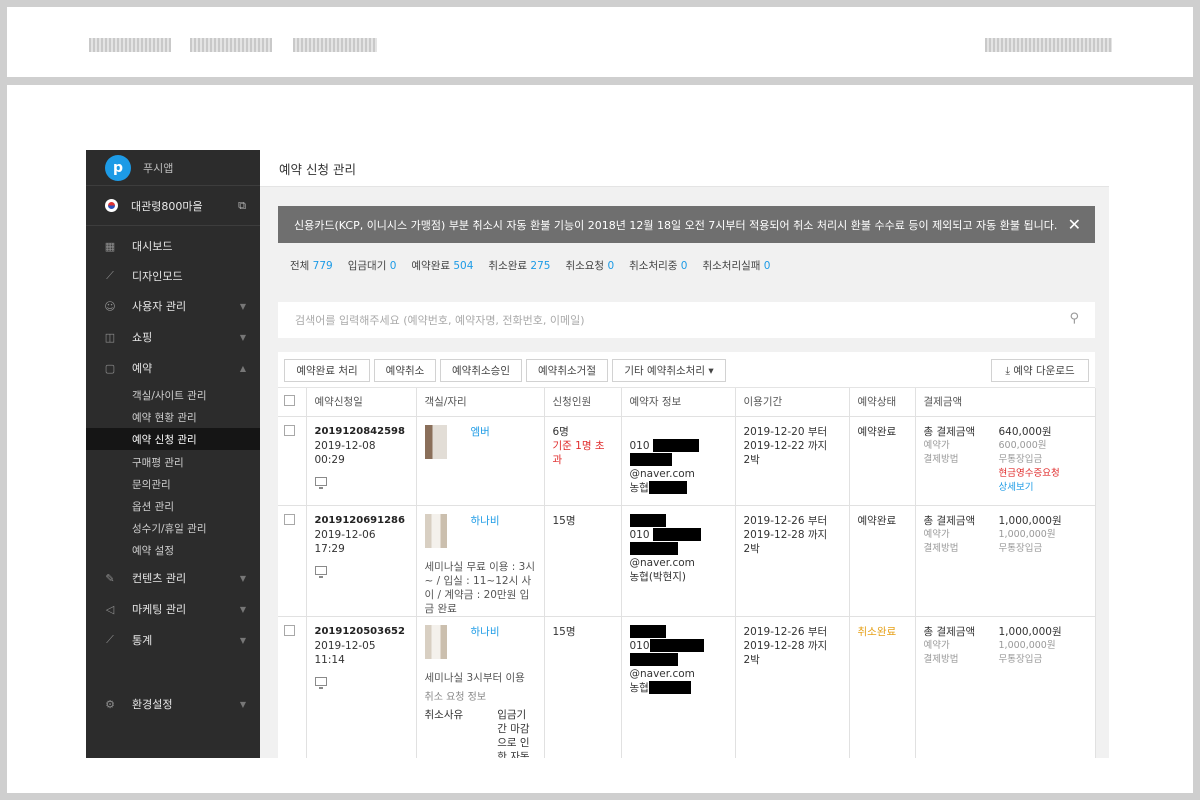  Describe the element at coordinates (173, 368) in the screenshot. I see `sidebar-item-reservation: ▢ 예약 ▲` at that location.